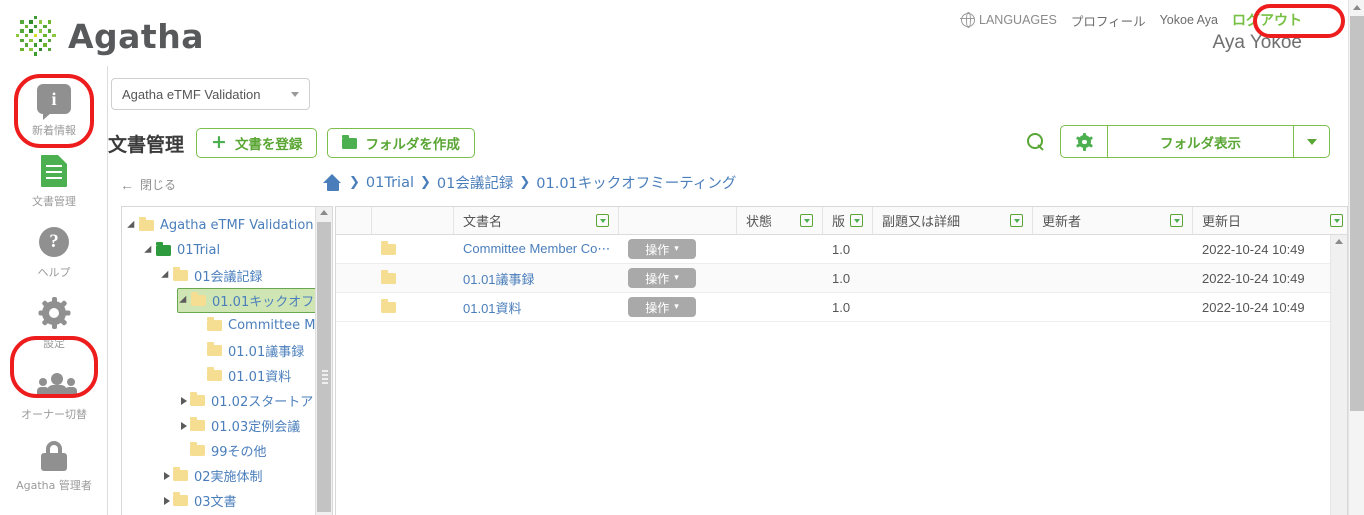  What do you see at coordinates (228, 277) in the screenshot?
I see `tree-node-label: 01会議記録` at bounding box center [228, 277].